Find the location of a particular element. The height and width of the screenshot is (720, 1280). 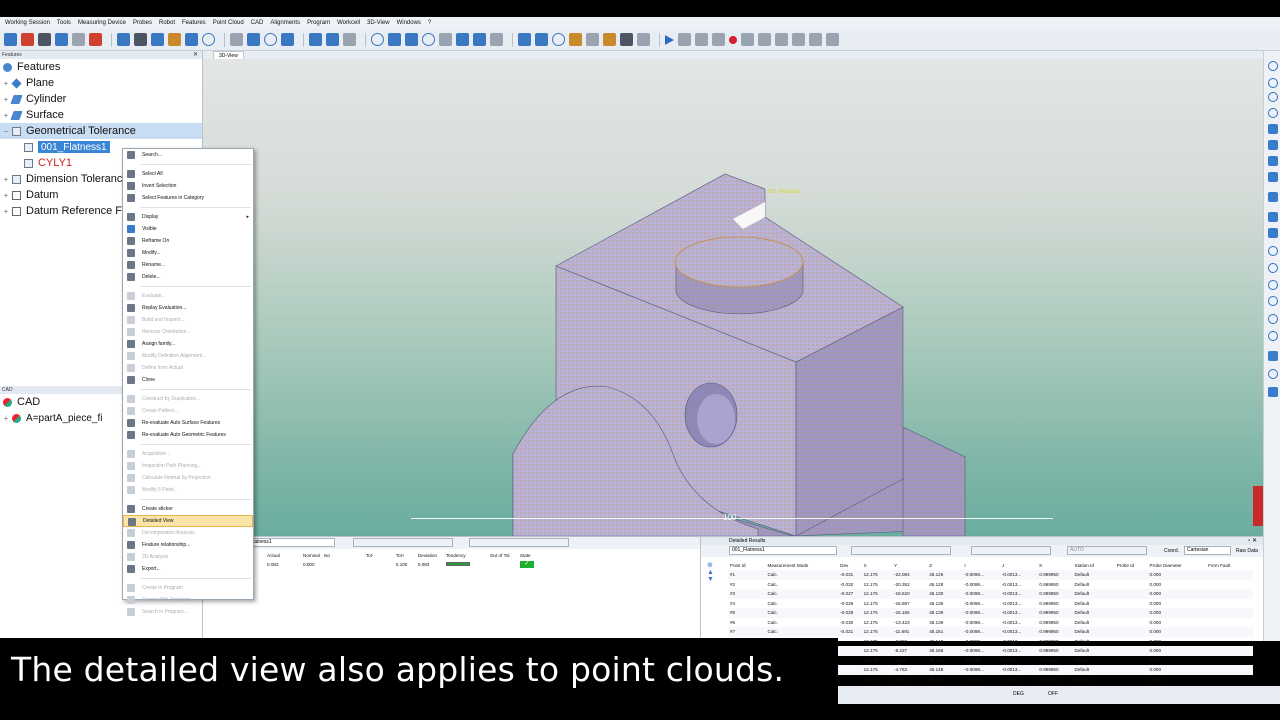

coord-combo: Cartesian is located at coordinates (1207, 550).